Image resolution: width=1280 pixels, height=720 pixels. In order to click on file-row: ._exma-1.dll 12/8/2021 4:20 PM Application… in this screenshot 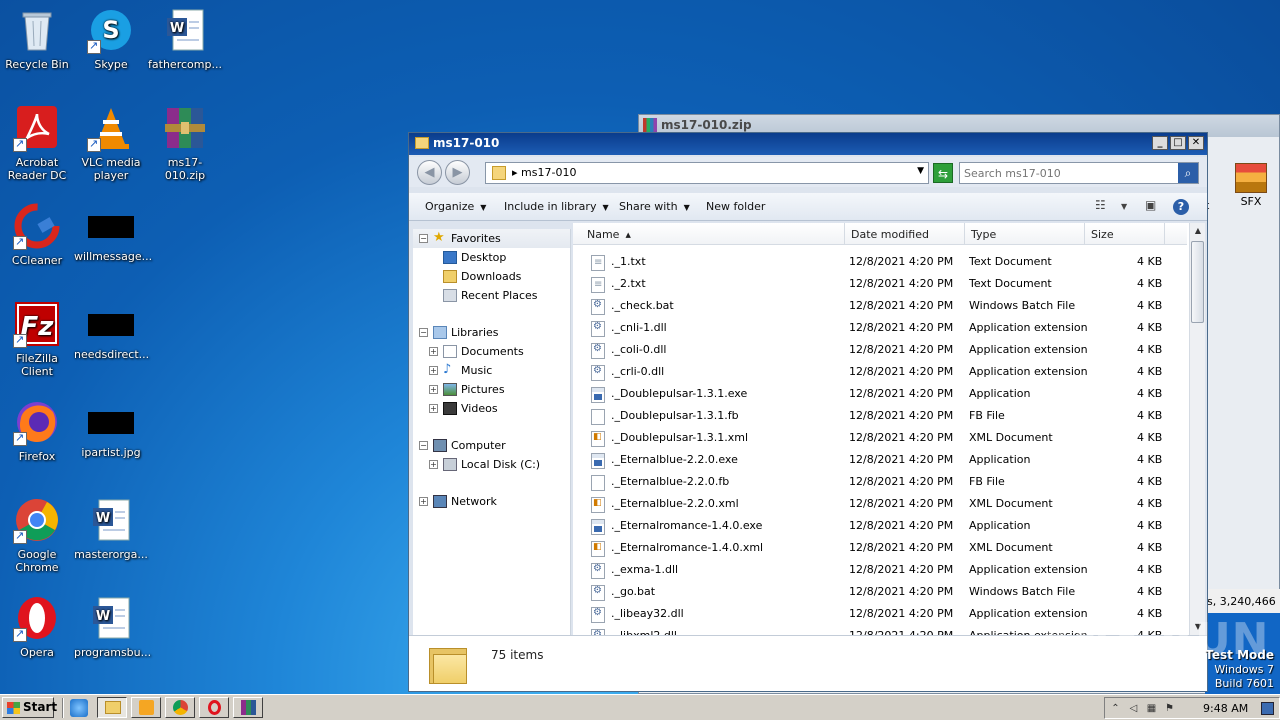, I will do `click(880, 570)`.